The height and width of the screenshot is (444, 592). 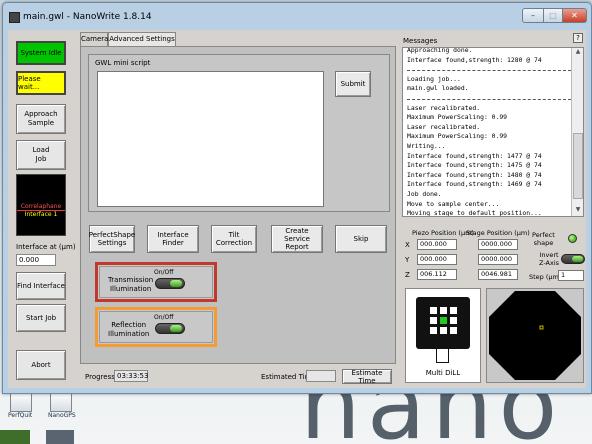 I want to click on objective-panel: Multi DiLL, so click(x=443, y=335).